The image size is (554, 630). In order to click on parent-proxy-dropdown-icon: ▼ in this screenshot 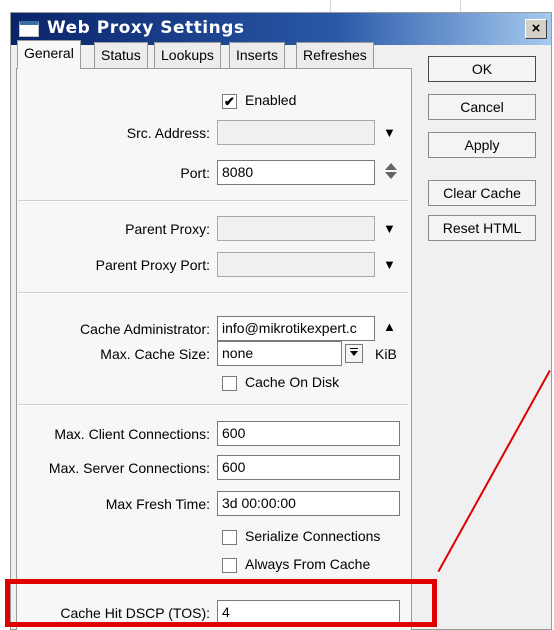, I will do `click(389, 229)`.